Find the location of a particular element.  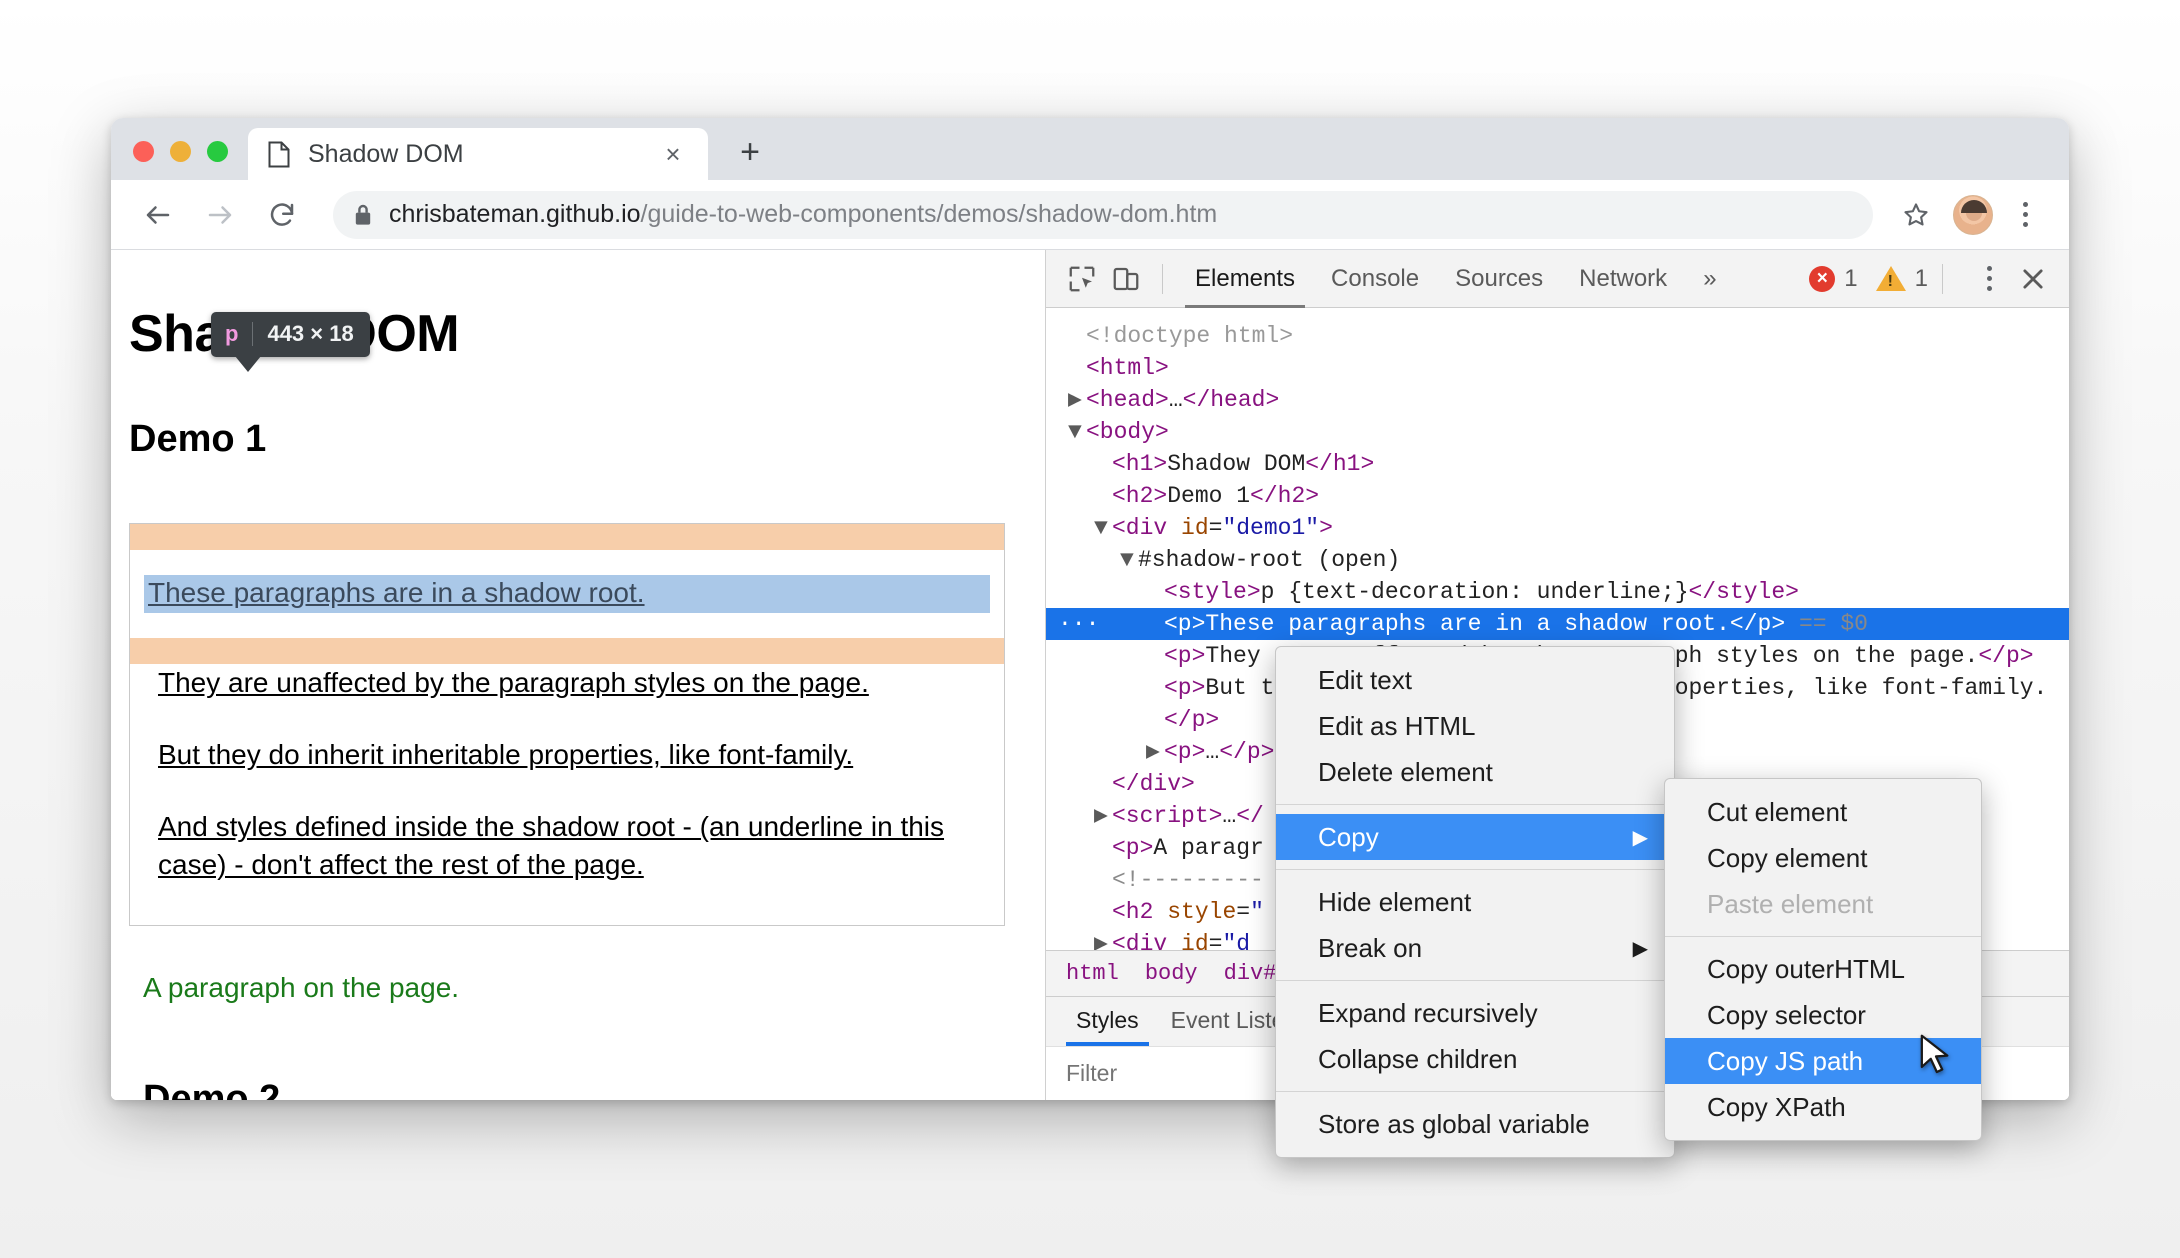

menu-item-store-as-global-variable: Store as global variable is located at coordinates (1475, 1124).